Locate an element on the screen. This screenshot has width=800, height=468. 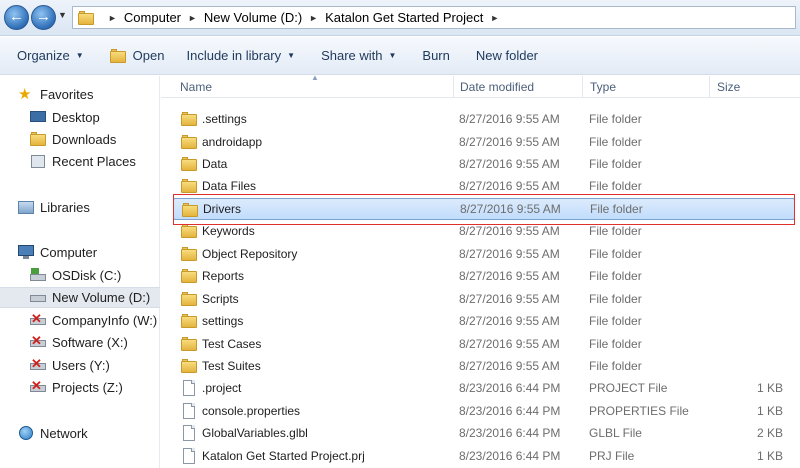
table-row: Scripts 8/27/2016 9:55 AM File folder is located at coordinates (484, 299).